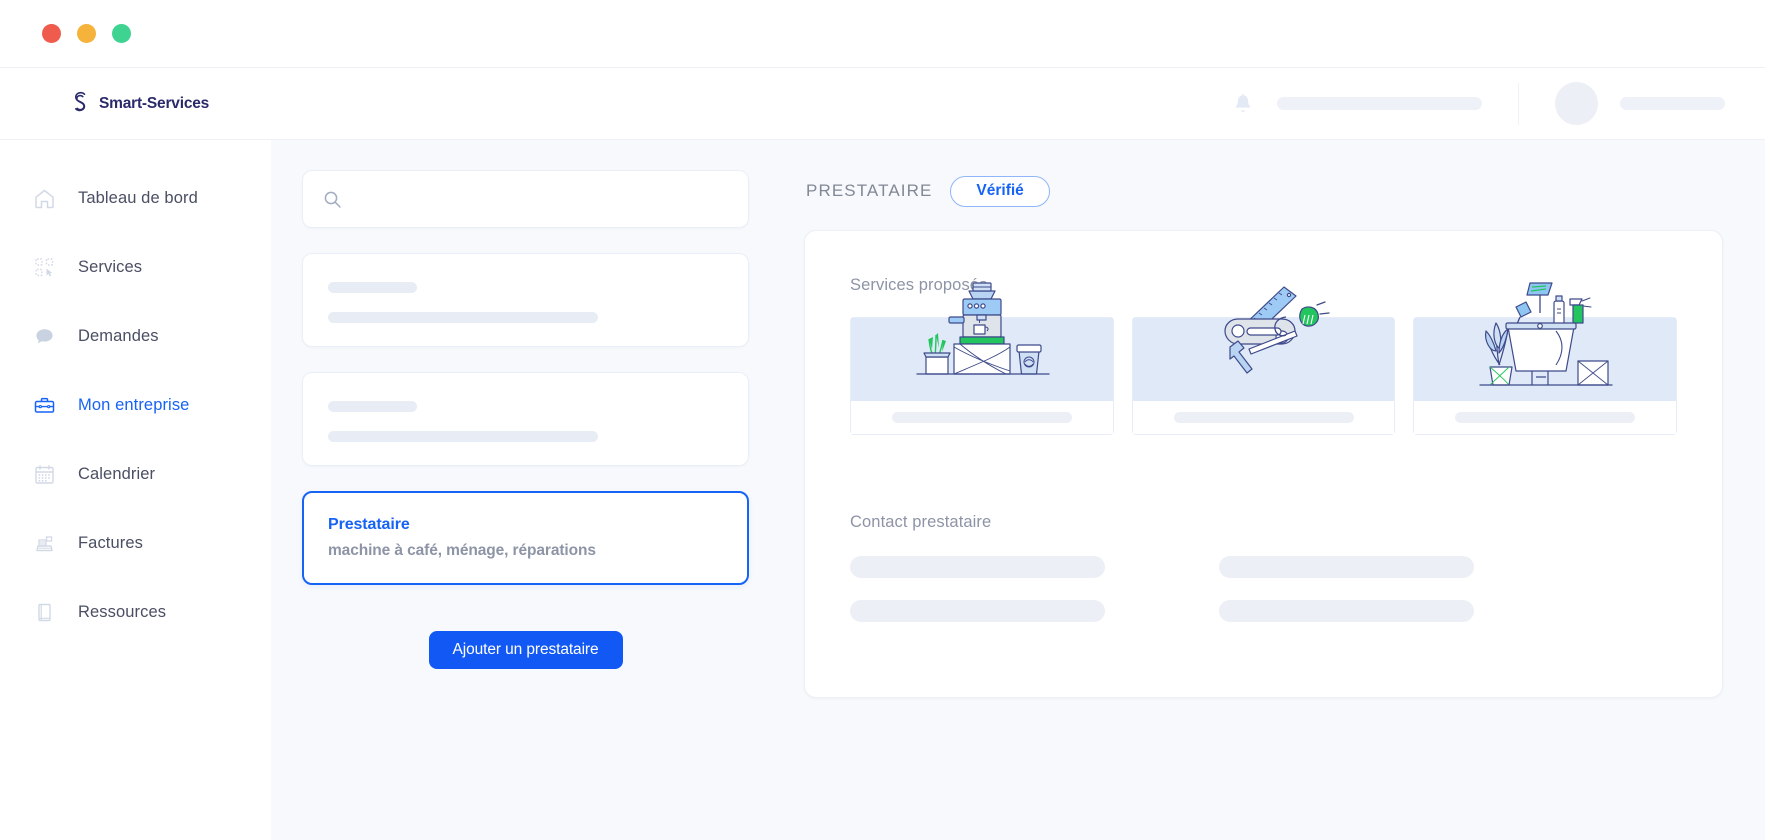  I want to click on sidebar-item-label: Ressources, so click(122, 612).